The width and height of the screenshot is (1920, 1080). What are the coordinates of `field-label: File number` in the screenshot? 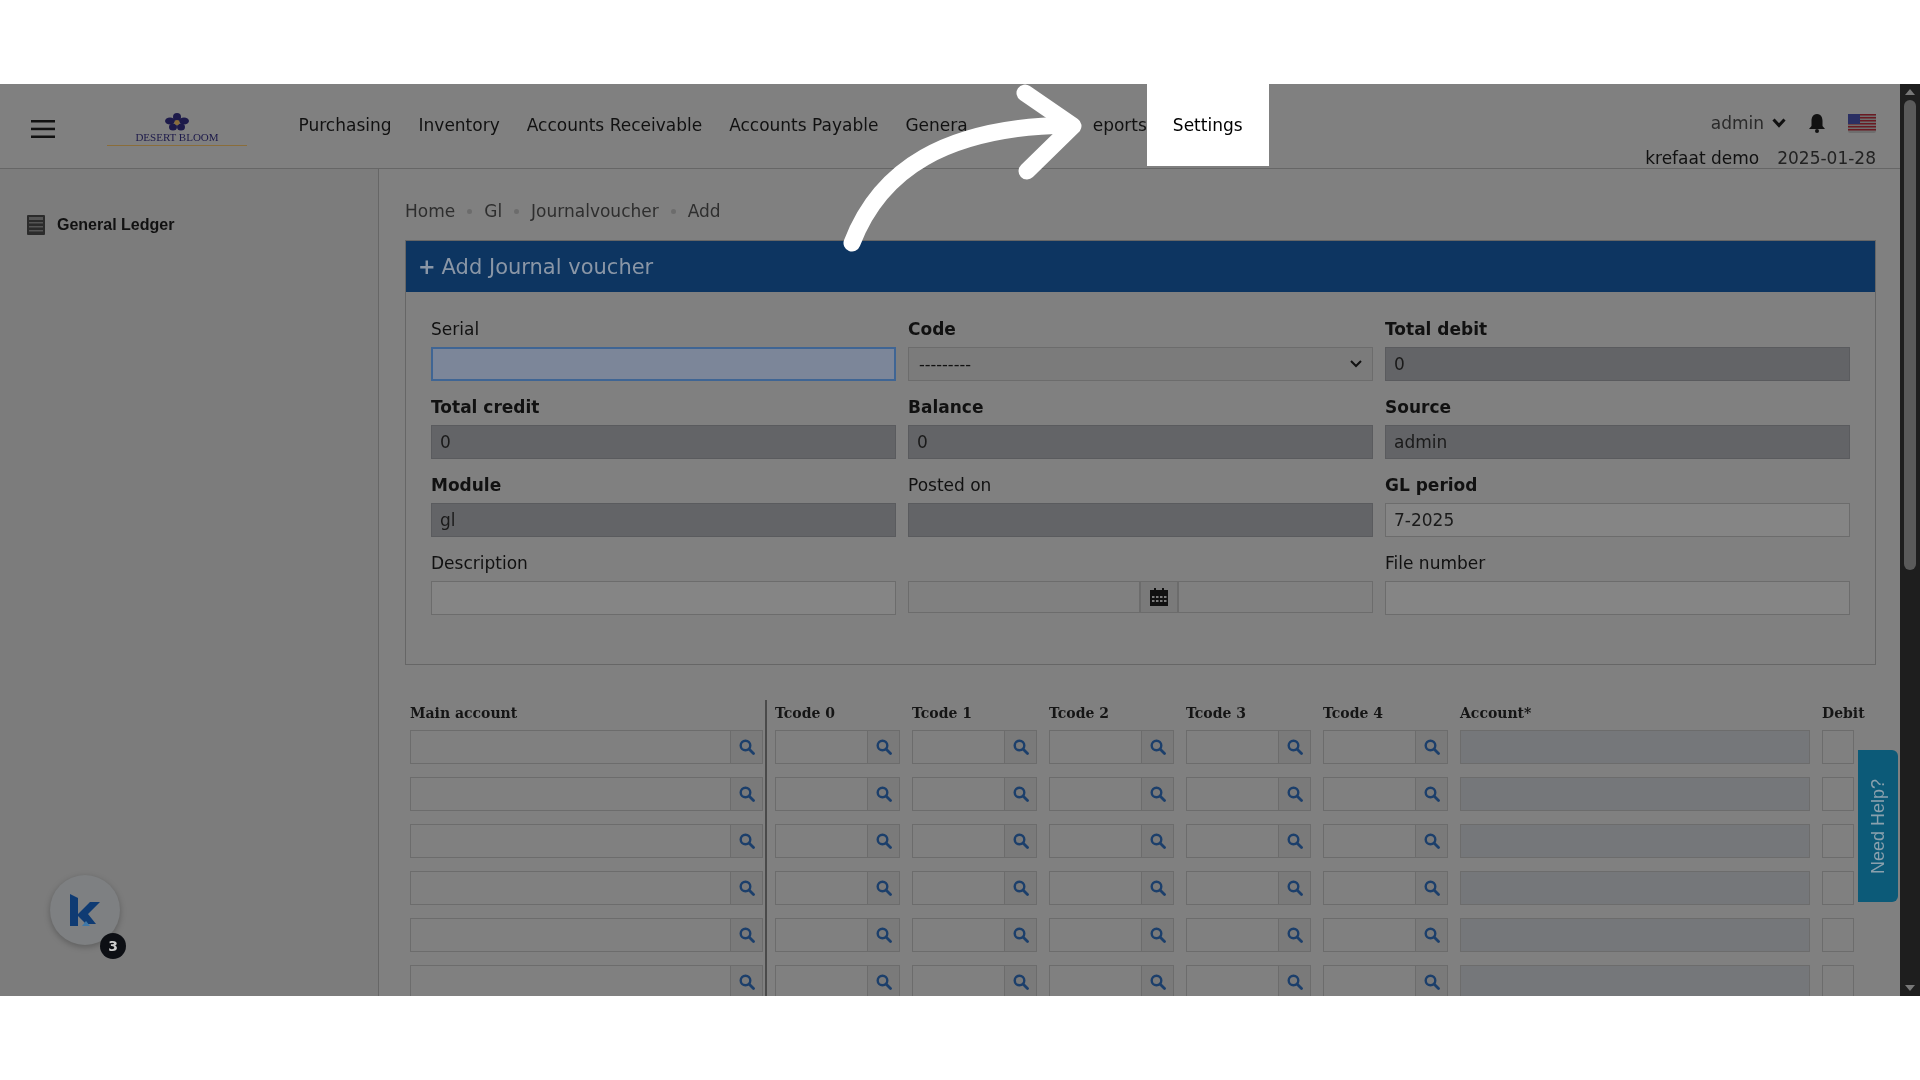 It's located at (1436, 563).